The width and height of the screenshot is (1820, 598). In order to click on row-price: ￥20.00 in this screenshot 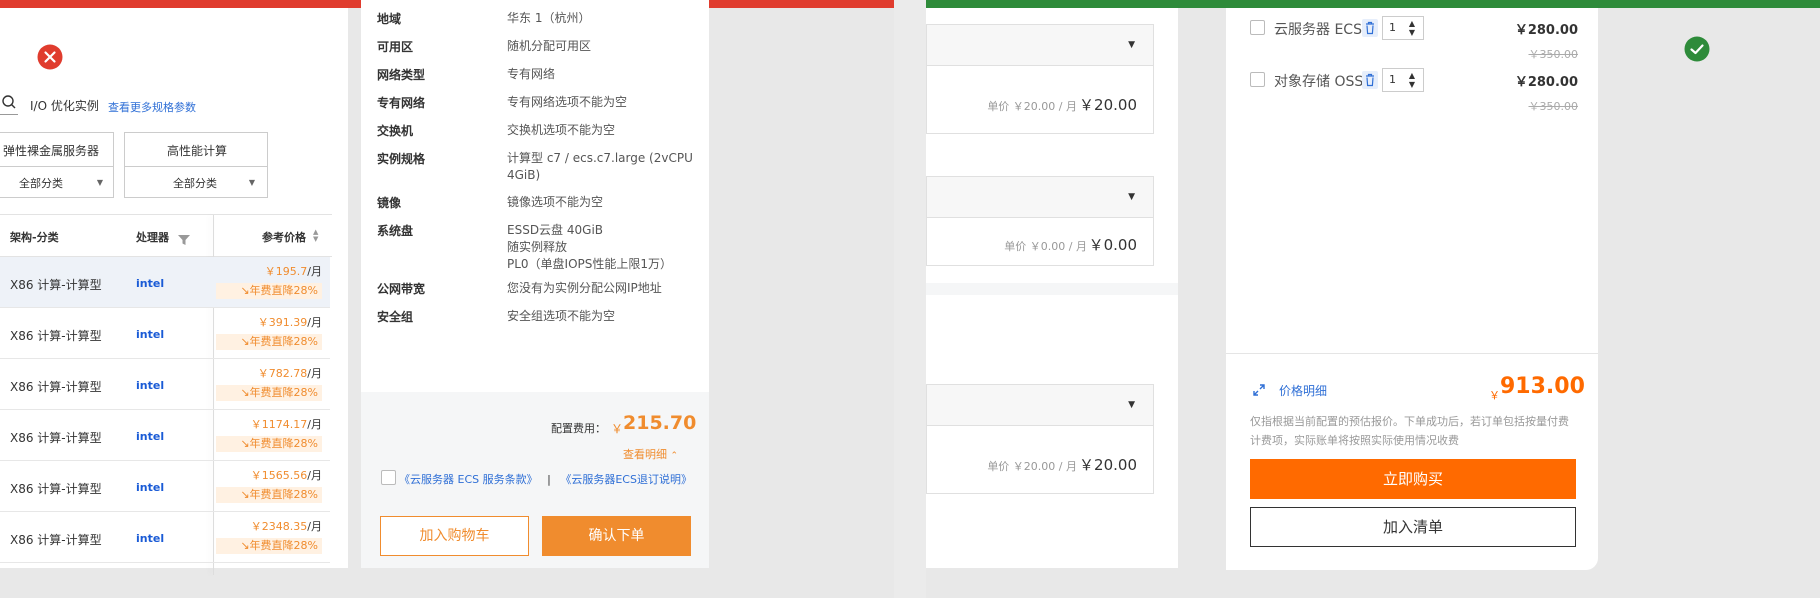, I will do `click(1108, 465)`.